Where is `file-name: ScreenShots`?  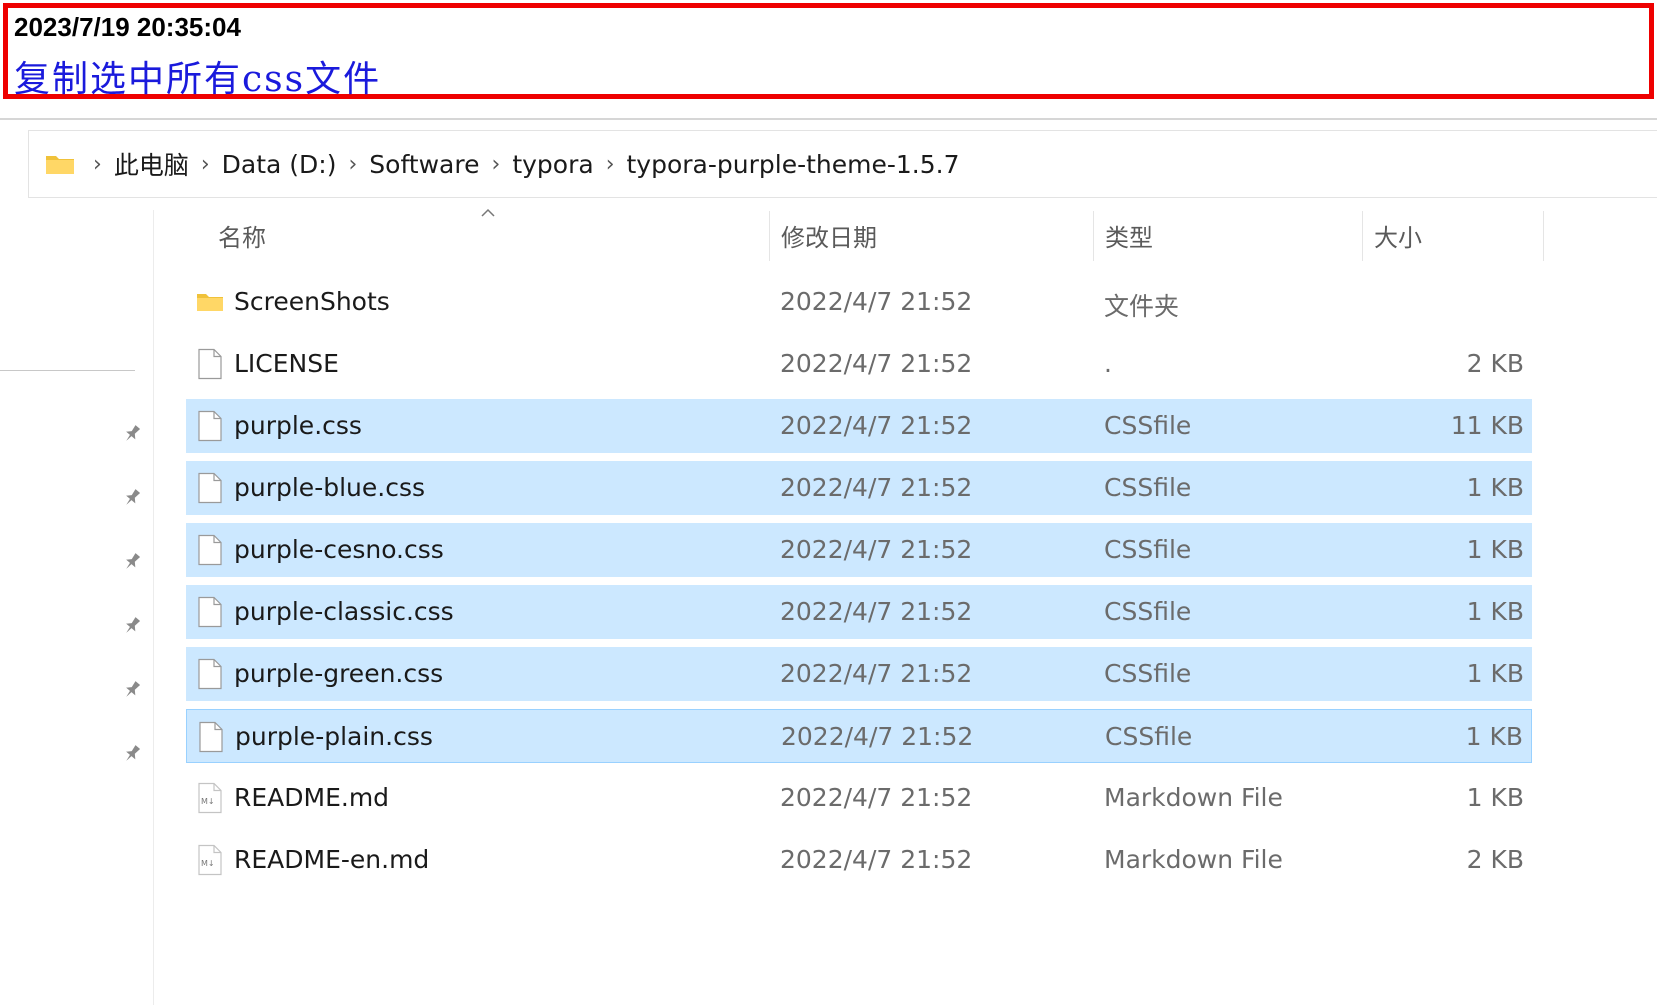
file-name: ScreenShots is located at coordinates (312, 301).